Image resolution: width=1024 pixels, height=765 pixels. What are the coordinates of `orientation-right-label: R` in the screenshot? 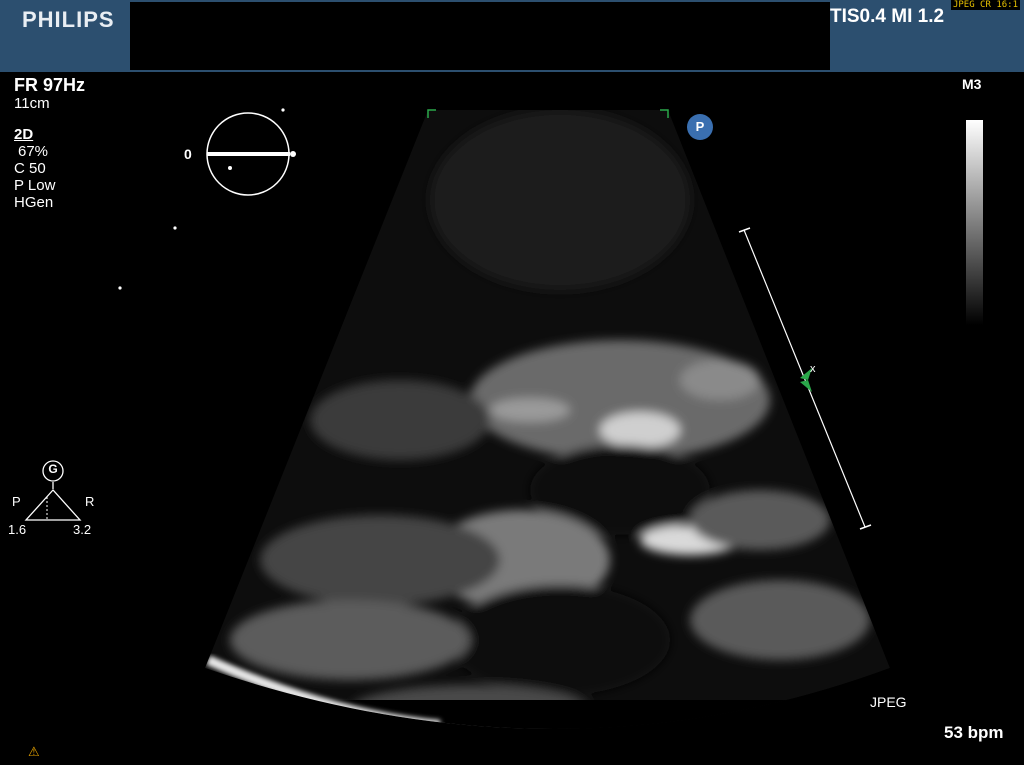 It's located at (90, 501).